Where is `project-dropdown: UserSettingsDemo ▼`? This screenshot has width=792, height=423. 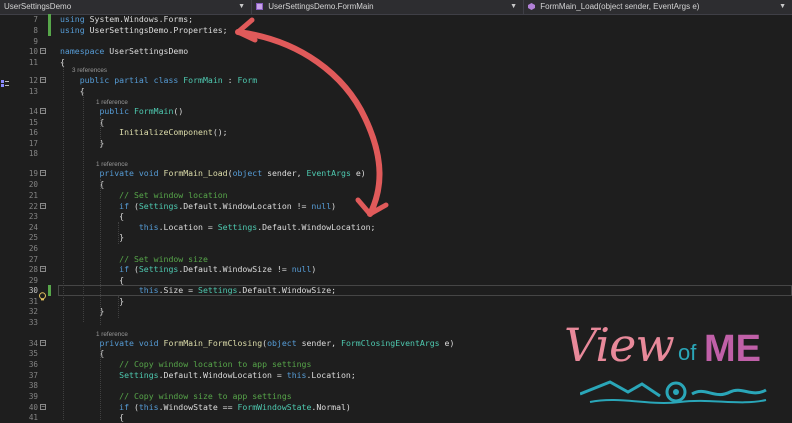 project-dropdown: UserSettingsDemo ▼ is located at coordinates (126, 7).